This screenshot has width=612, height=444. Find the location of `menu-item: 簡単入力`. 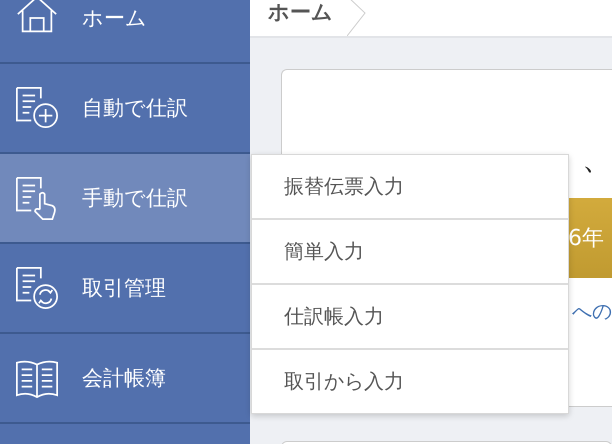

menu-item: 簡単入力 is located at coordinates (410, 252).